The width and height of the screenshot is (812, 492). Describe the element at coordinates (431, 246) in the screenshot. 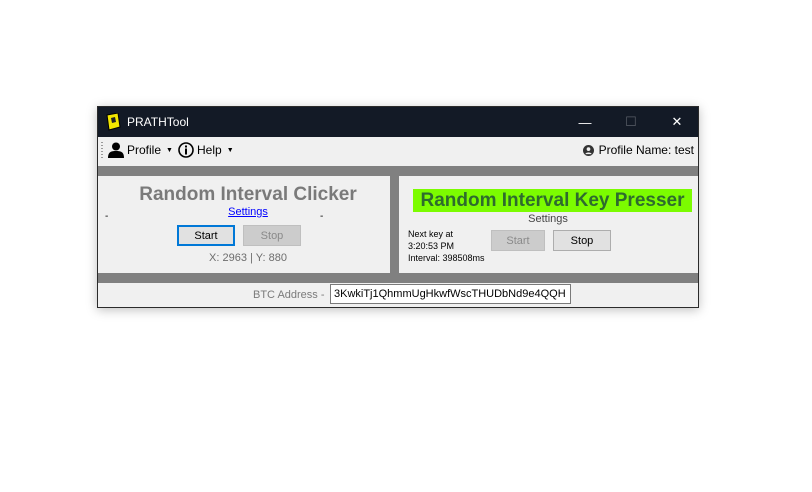

I see `next-key-time: 3:20:53 PM` at that location.